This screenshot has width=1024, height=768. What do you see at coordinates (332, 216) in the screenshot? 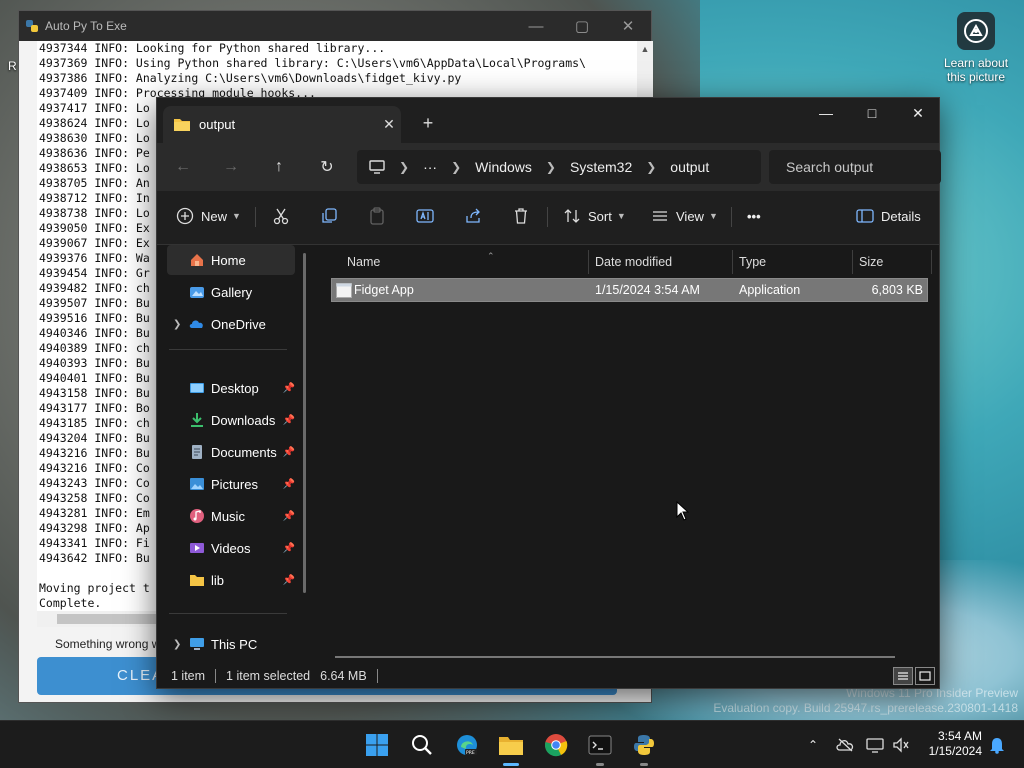
I see `copy-button` at bounding box center [332, 216].